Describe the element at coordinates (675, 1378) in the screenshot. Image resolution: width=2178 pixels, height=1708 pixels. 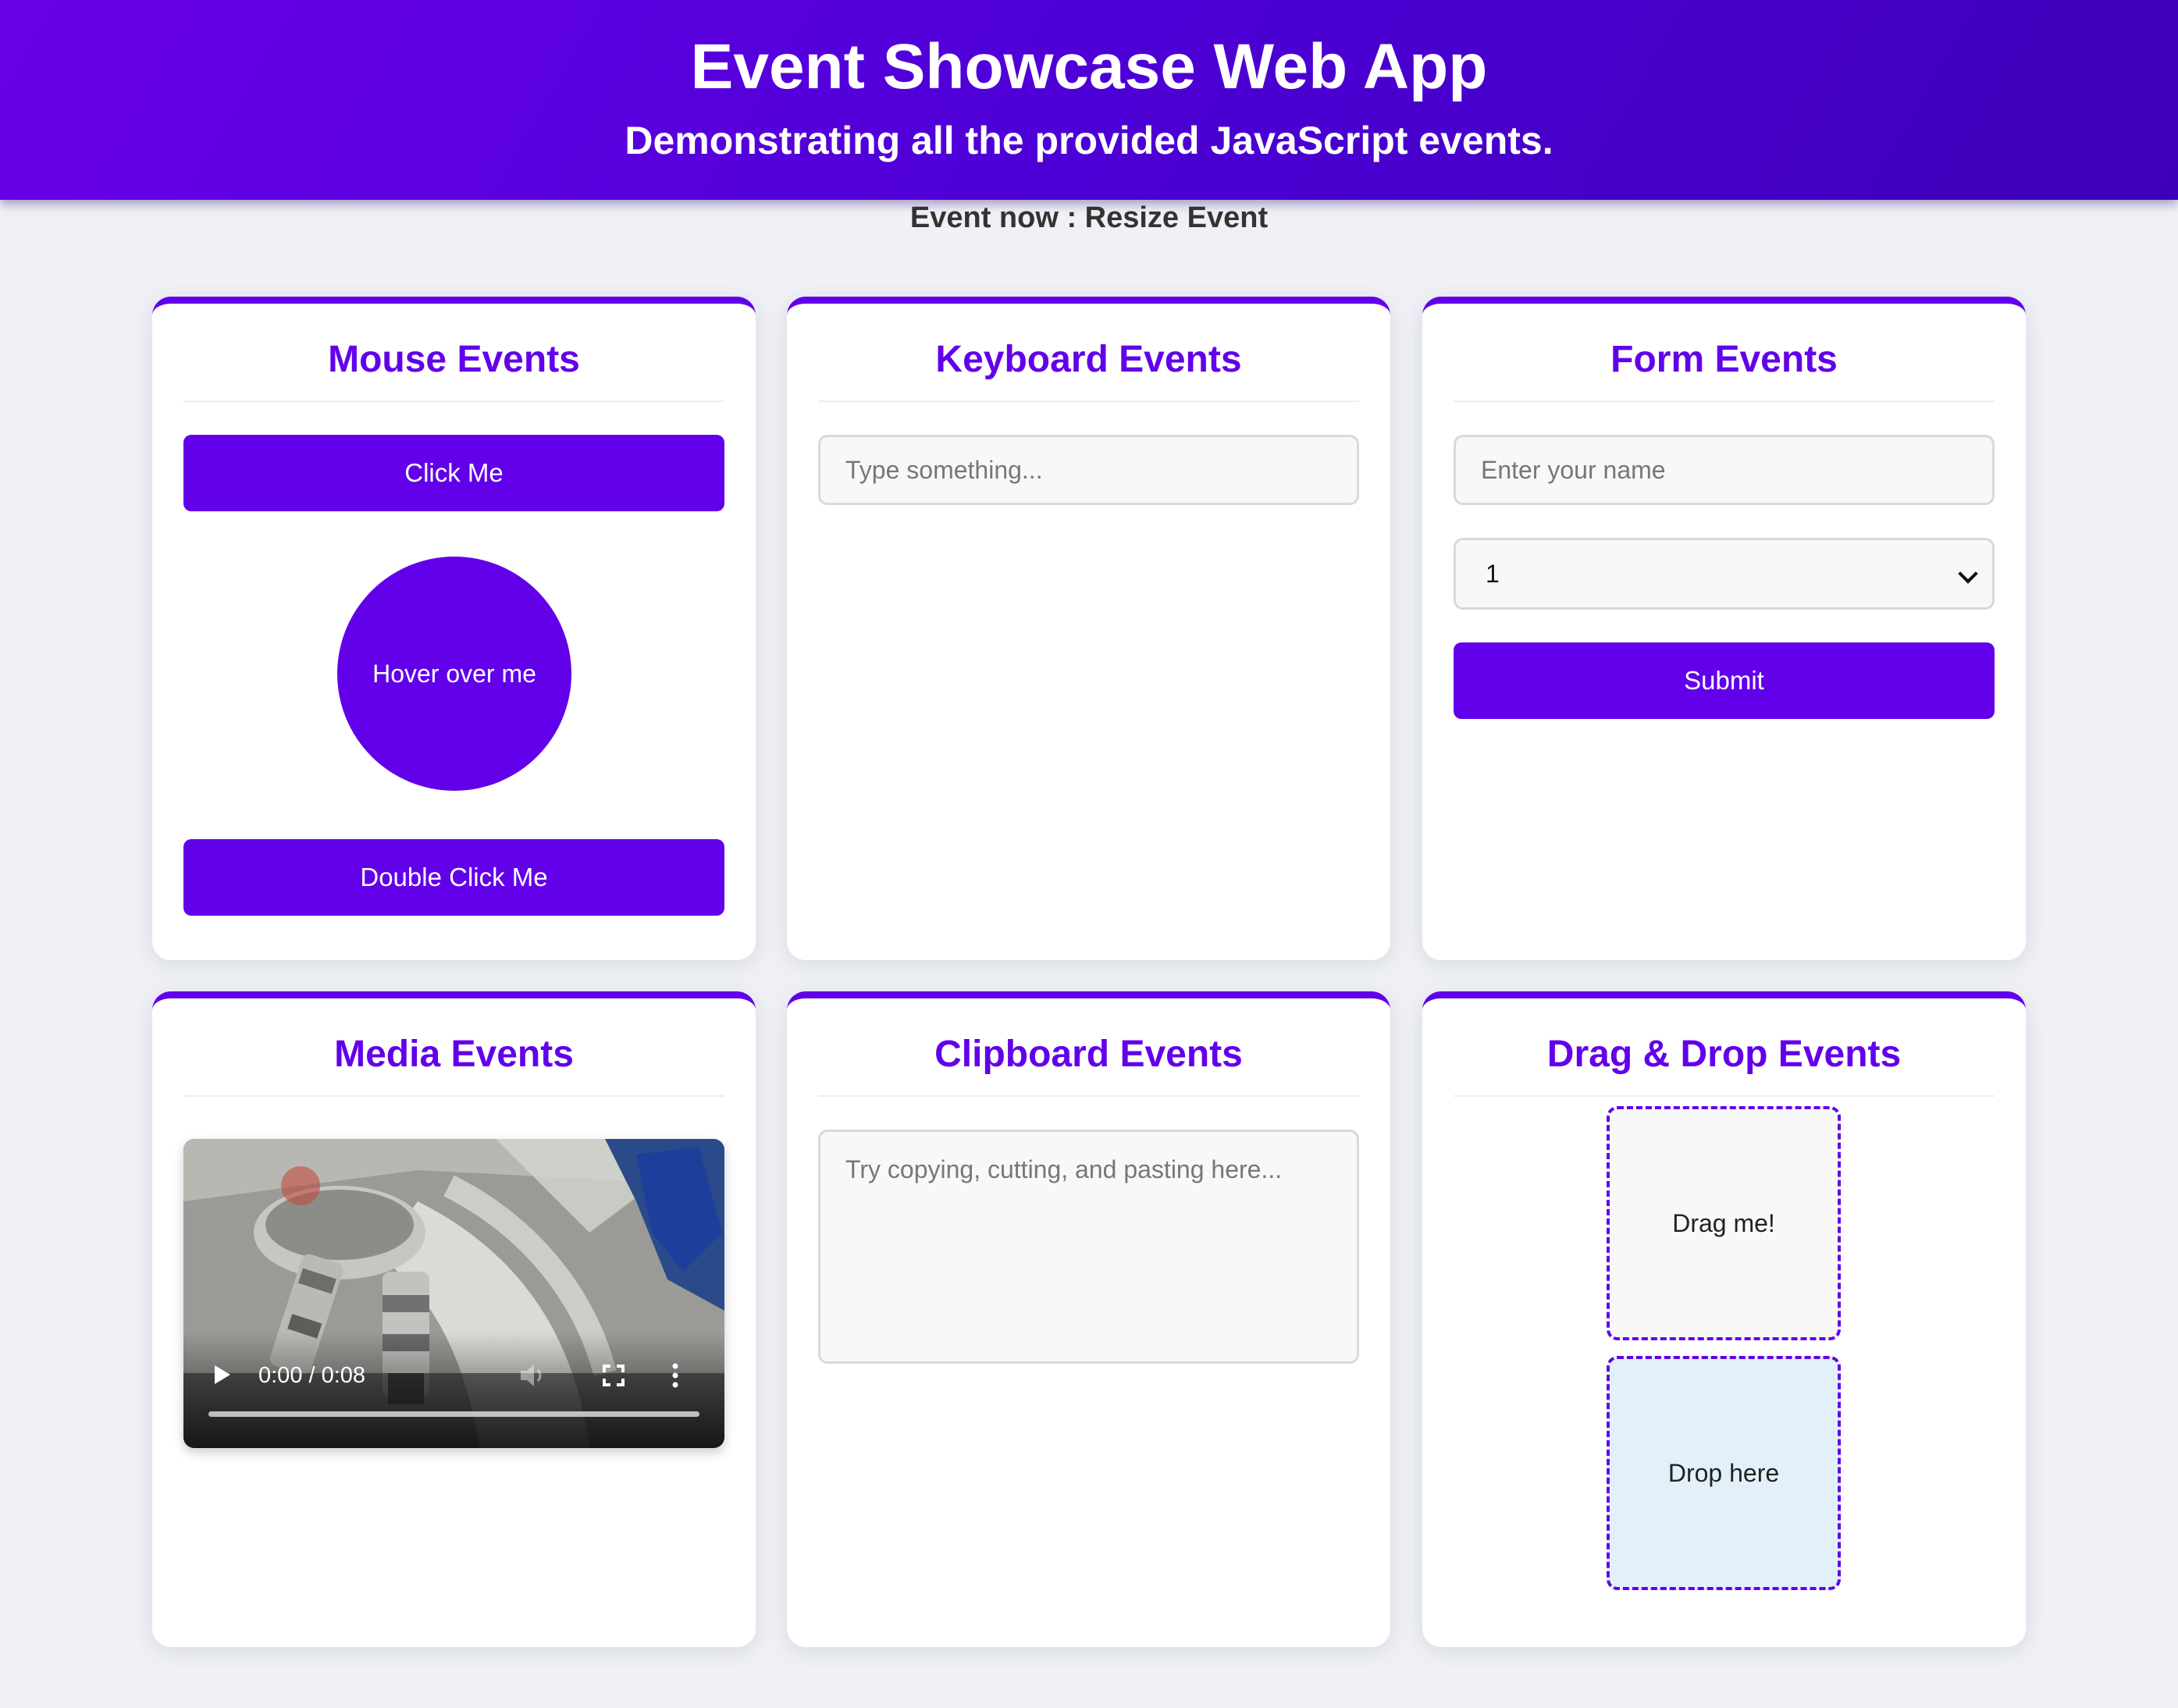
I see `more-options-icon` at that location.